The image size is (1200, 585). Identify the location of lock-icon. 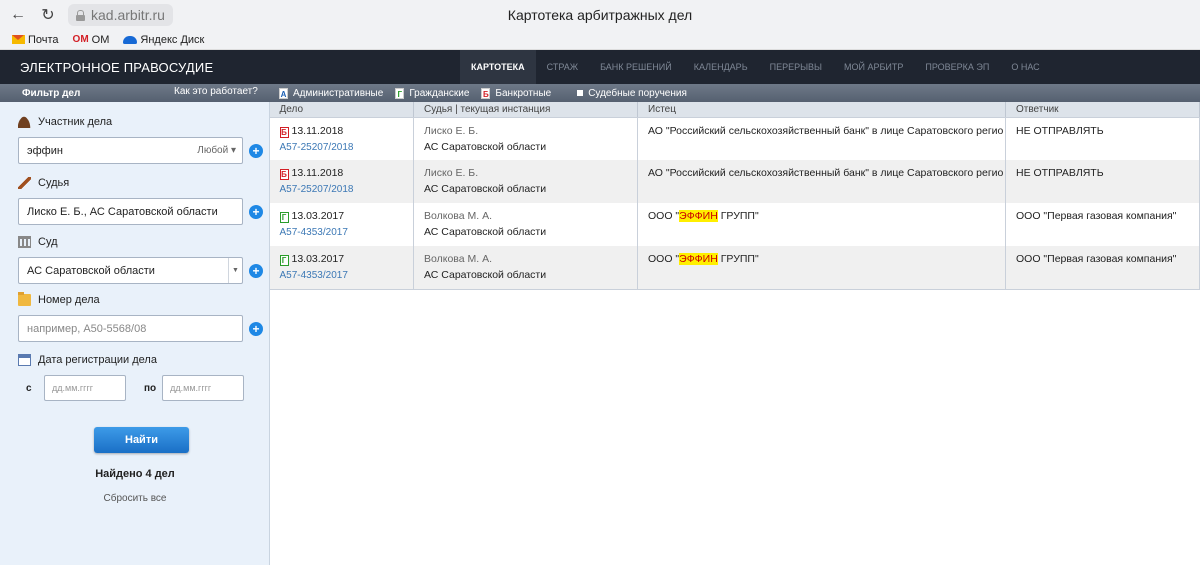
(80, 15).